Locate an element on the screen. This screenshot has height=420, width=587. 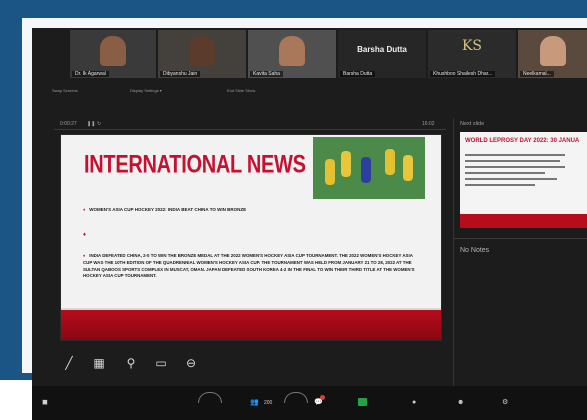
swap-screens-button: Swap Screens is located at coordinates (65, 90).